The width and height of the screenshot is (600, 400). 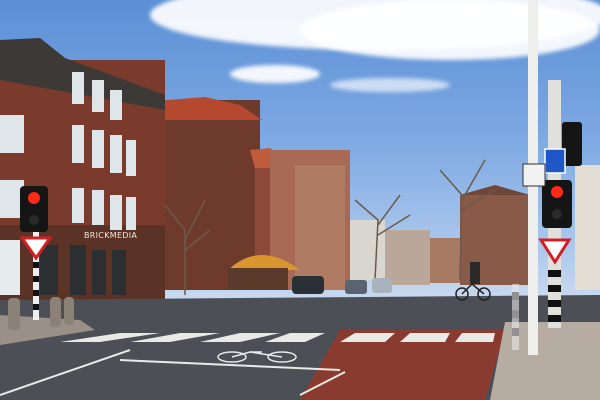 What do you see at coordinates (555, 161) in the screenshot?
I see `info-sign-icon` at bounding box center [555, 161].